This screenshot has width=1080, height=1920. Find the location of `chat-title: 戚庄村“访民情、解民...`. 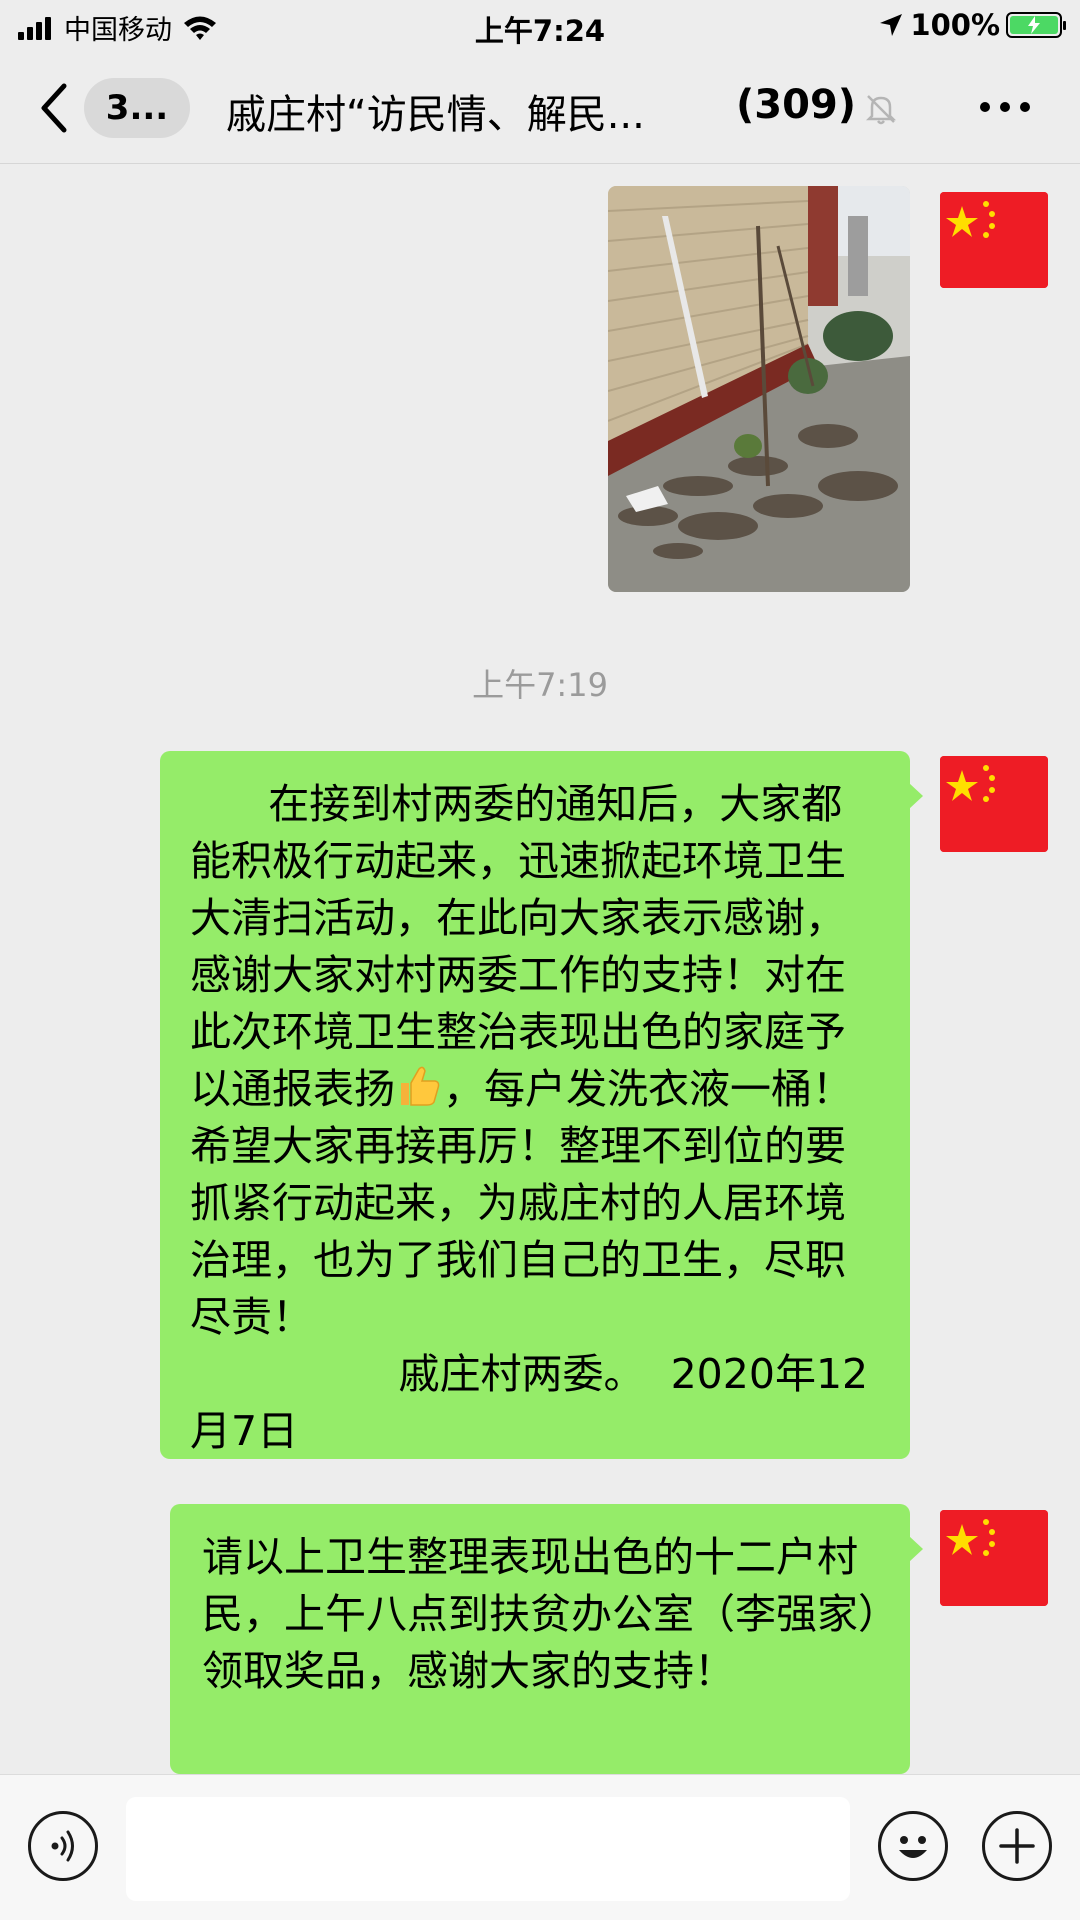

chat-title: 戚庄村“访民情、解民... is located at coordinates (435, 115).